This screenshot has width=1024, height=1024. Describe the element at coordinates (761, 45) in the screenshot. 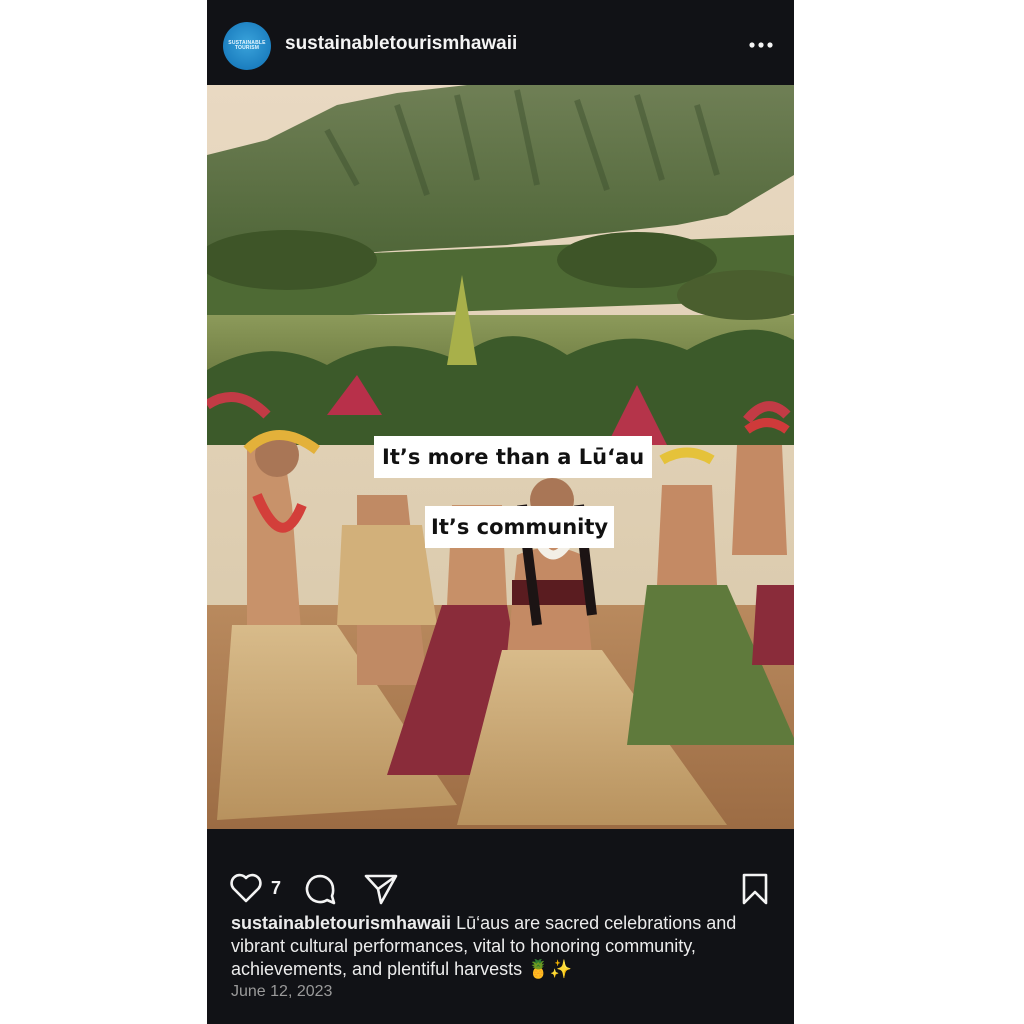

I see `more-horizontal-icon` at that location.